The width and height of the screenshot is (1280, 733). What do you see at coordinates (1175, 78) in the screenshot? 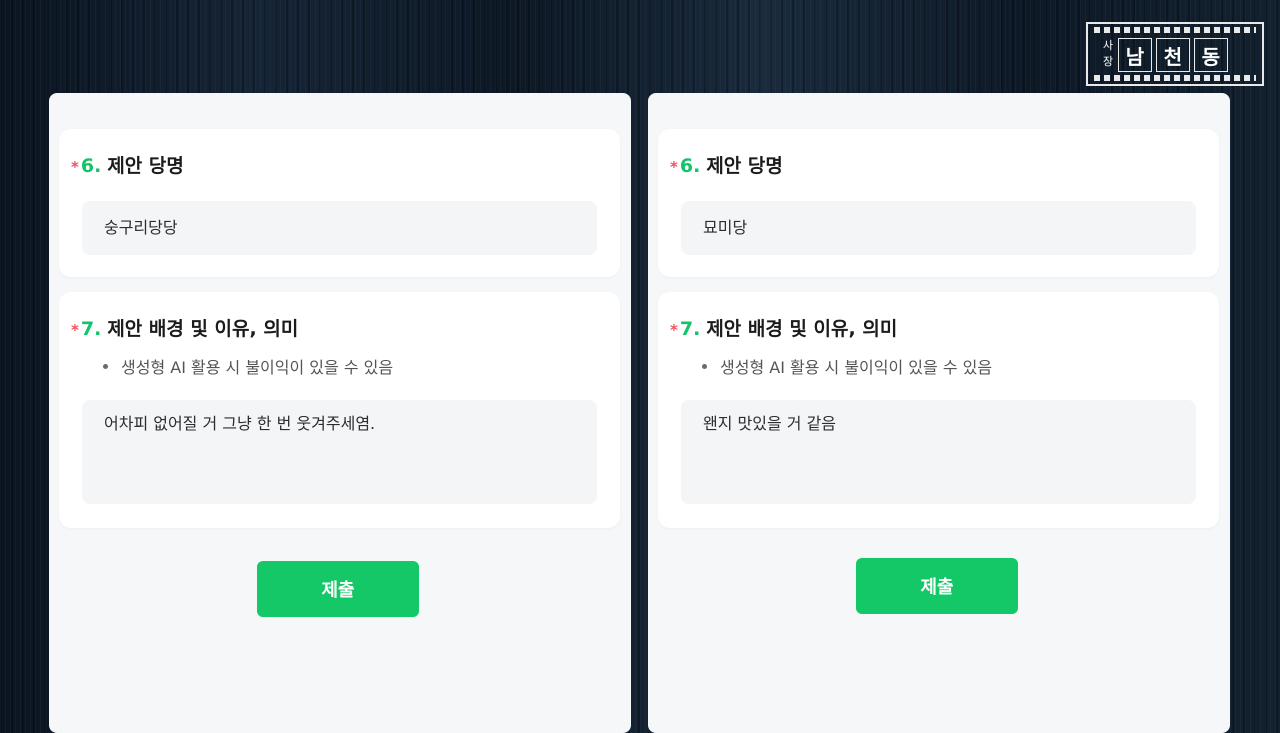
I see `film-perforation-bottom` at bounding box center [1175, 78].